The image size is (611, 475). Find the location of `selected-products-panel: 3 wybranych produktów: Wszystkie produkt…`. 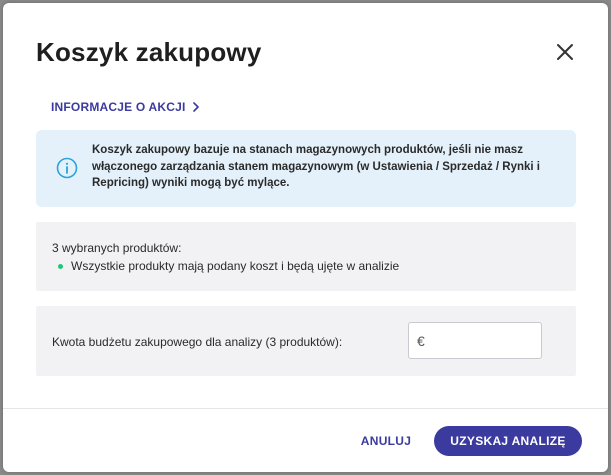

selected-products-panel: 3 wybranych produktów: Wszystkie produkt… is located at coordinates (306, 256).